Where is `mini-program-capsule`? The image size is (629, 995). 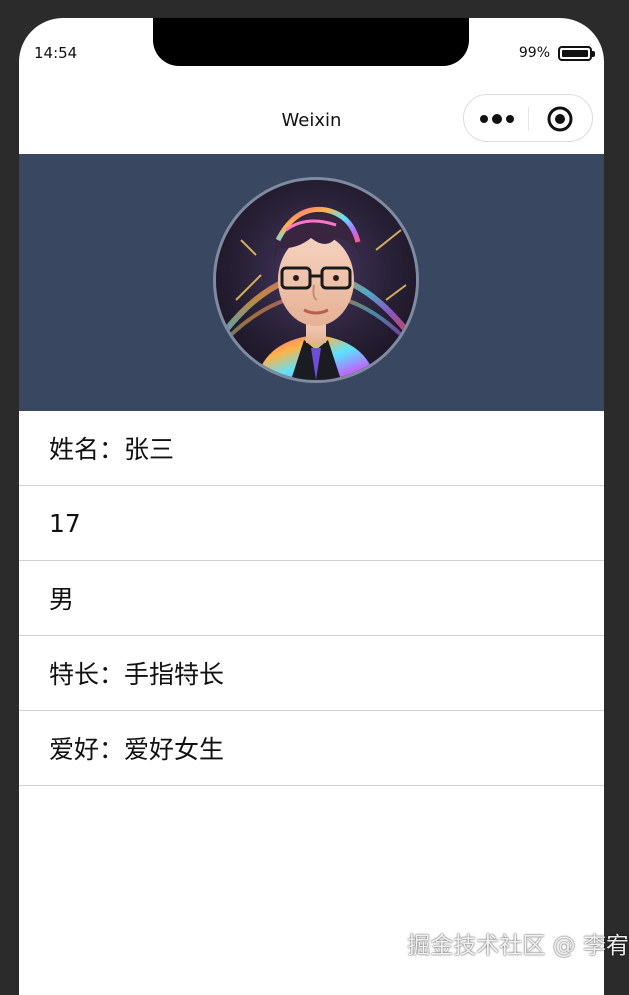 mini-program-capsule is located at coordinates (528, 118).